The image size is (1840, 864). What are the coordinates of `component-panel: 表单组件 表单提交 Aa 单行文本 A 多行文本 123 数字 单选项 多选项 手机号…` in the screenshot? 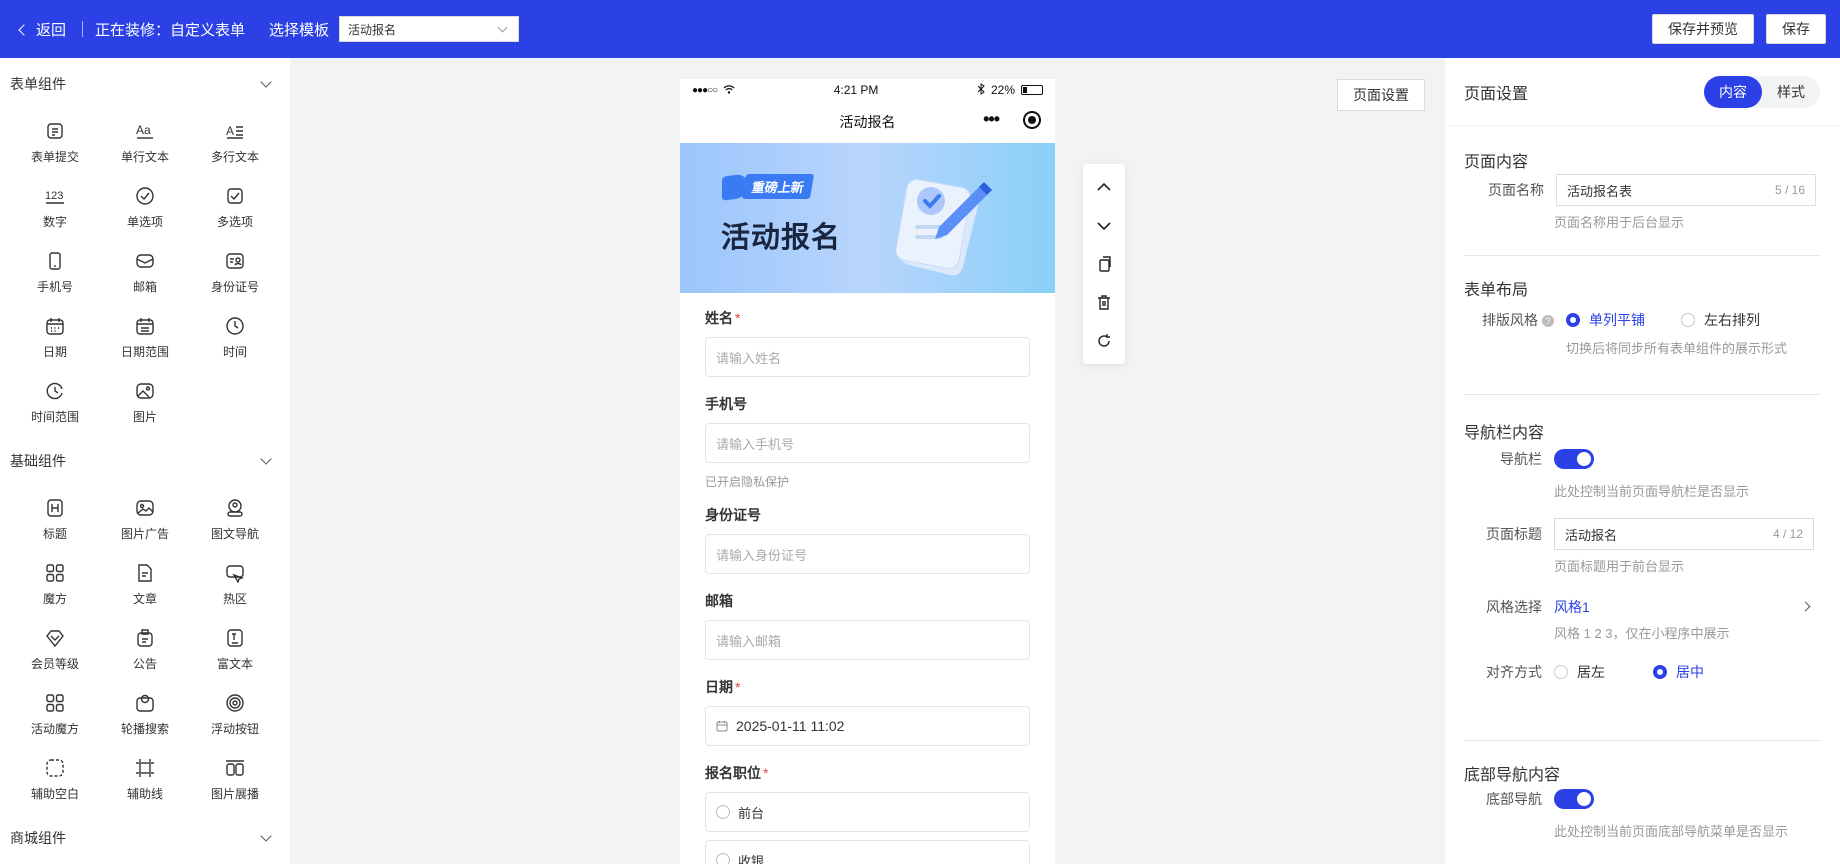 It's located at (145, 461).